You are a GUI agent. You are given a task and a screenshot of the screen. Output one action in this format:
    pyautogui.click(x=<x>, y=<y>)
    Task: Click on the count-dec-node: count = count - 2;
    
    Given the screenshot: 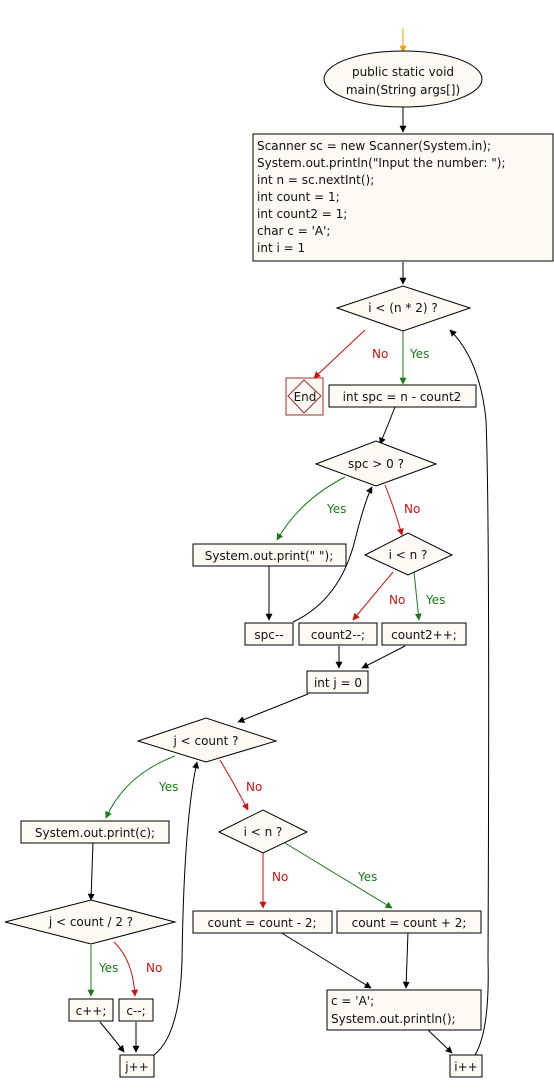 What is the action you would take?
    pyautogui.click(x=262, y=922)
    